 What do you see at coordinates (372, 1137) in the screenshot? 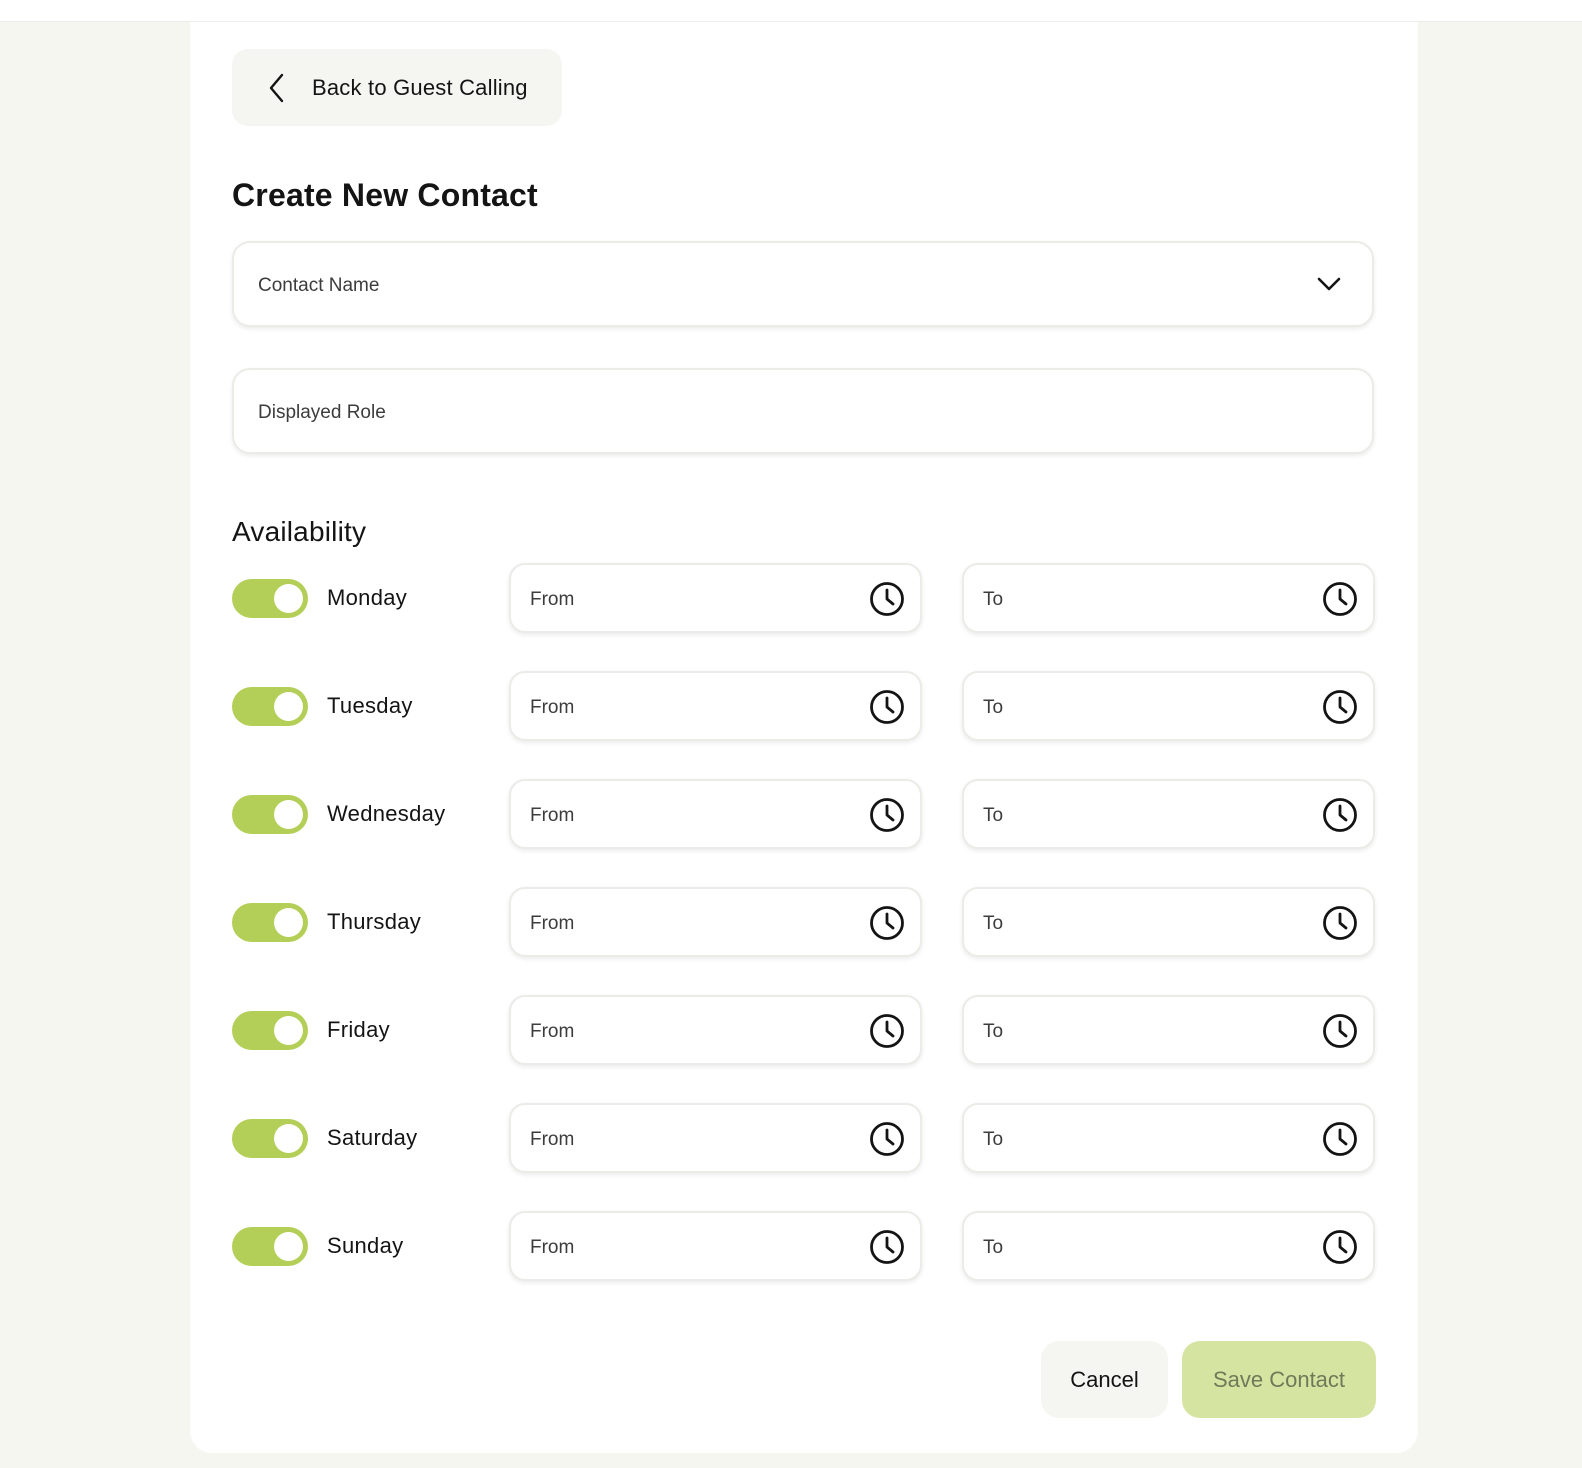
I see `day-label: Saturday` at bounding box center [372, 1137].